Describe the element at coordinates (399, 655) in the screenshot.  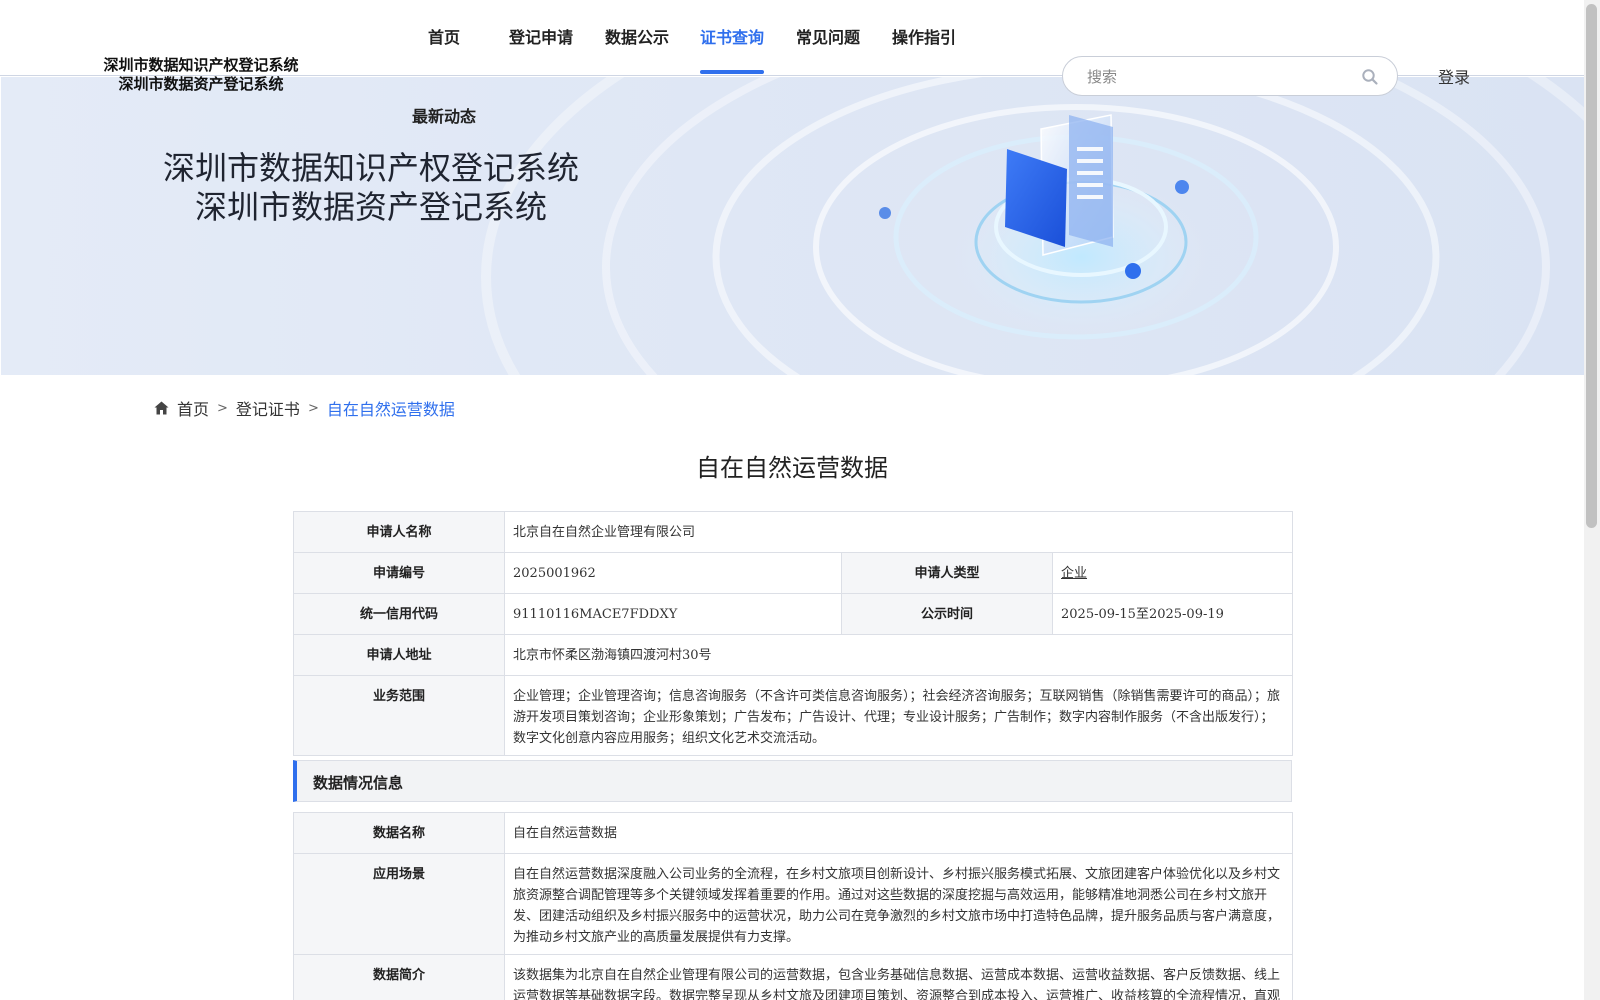
I see `applicant-address-label: 申请人地址` at that location.